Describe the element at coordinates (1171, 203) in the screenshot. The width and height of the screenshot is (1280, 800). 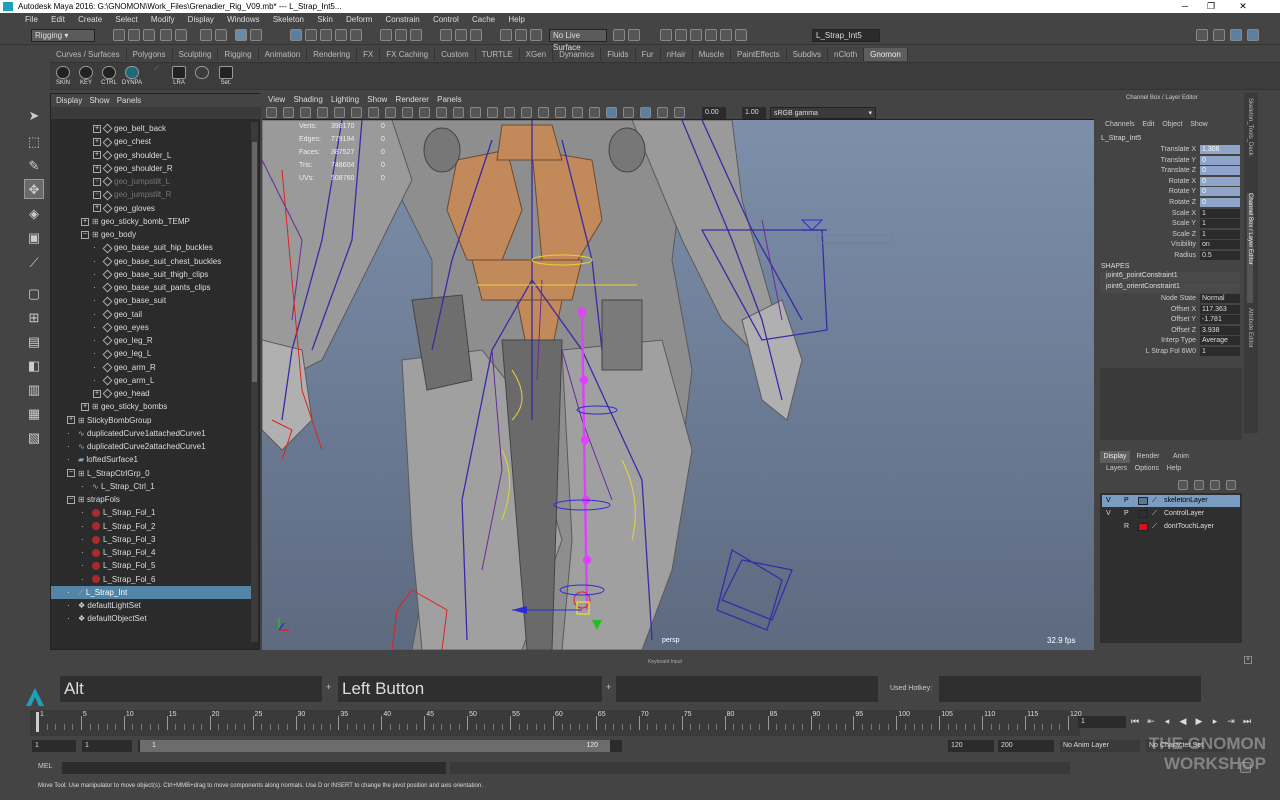
I see `channel-row: Rotate Z 0` at that location.